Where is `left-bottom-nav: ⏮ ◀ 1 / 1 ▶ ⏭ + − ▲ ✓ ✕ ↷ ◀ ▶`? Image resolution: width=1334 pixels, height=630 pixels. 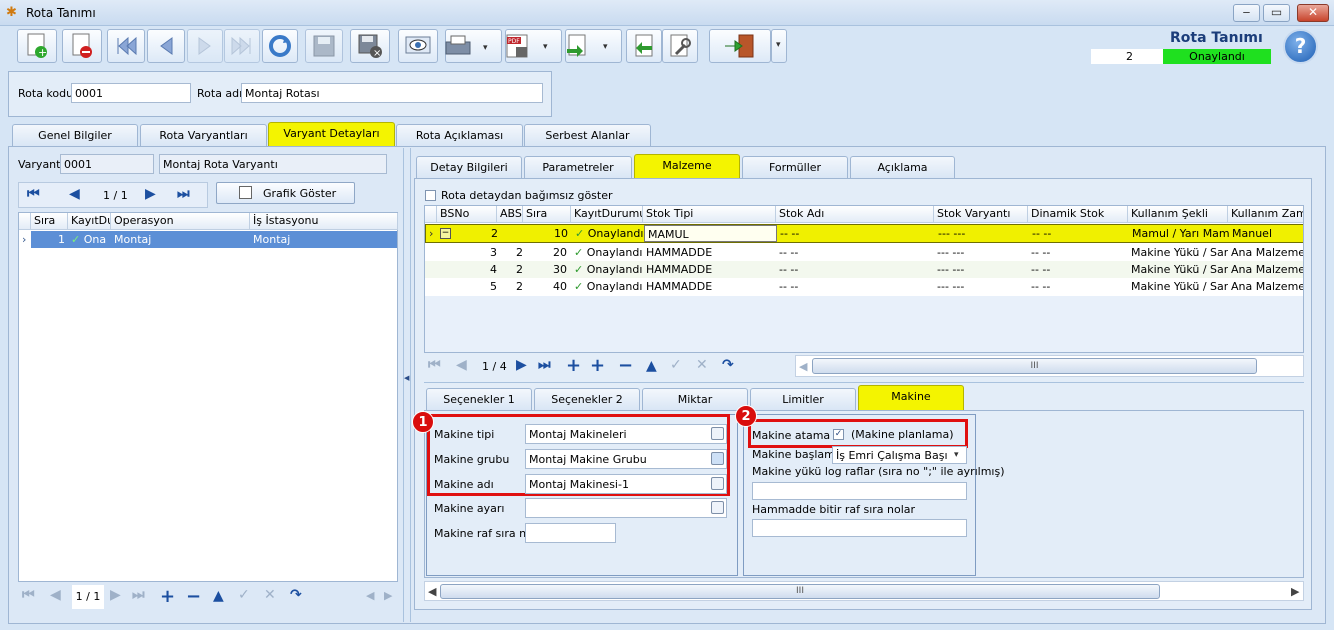 left-bottom-nav: ⏮ ◀ 1 / 1 ▶ ⏭ + − ▲ ✓ ✕ ↷ ◀ ▶ is located at coordinates (208, 597).